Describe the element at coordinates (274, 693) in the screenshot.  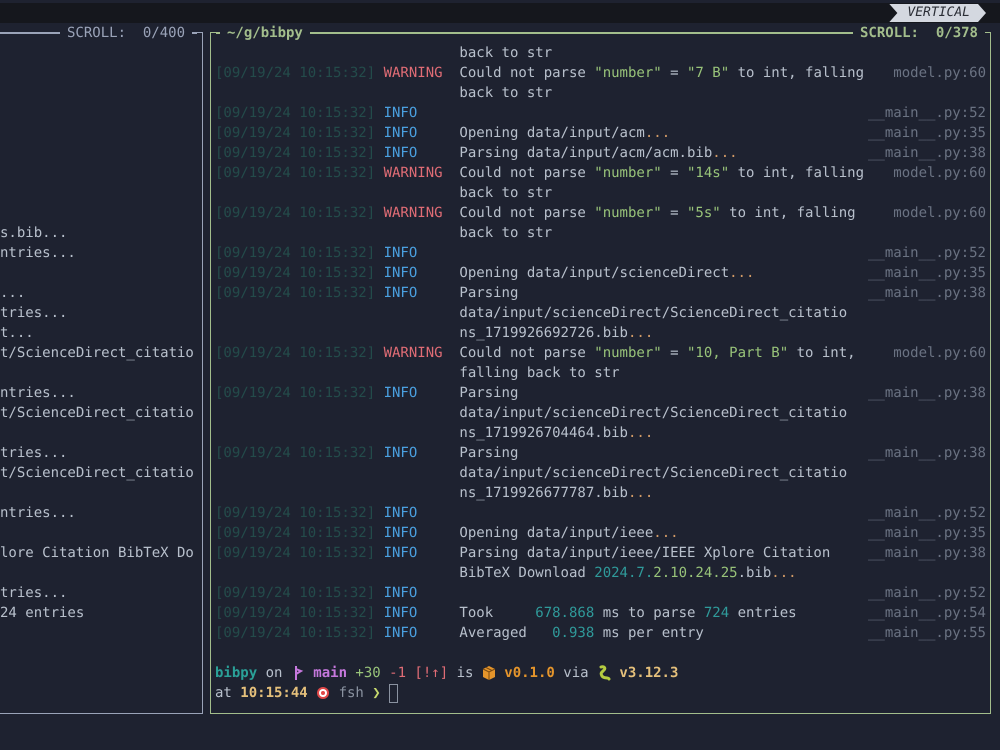
I see `prompt-time: 10:15:44` at that location.